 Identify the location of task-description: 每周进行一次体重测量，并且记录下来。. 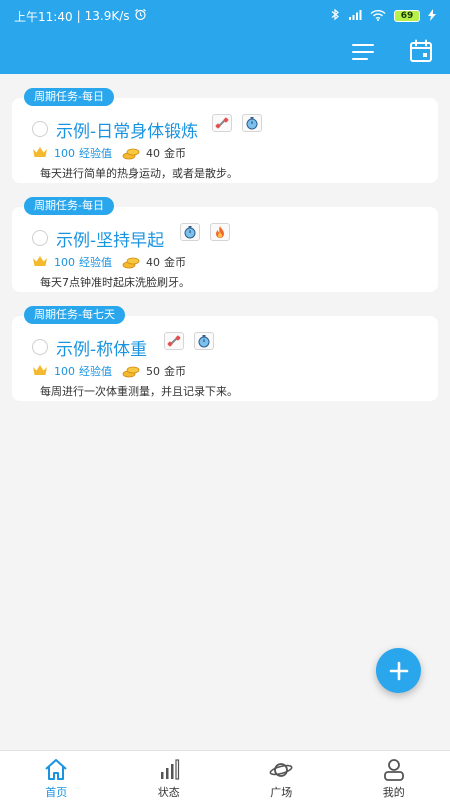
(139, 391).